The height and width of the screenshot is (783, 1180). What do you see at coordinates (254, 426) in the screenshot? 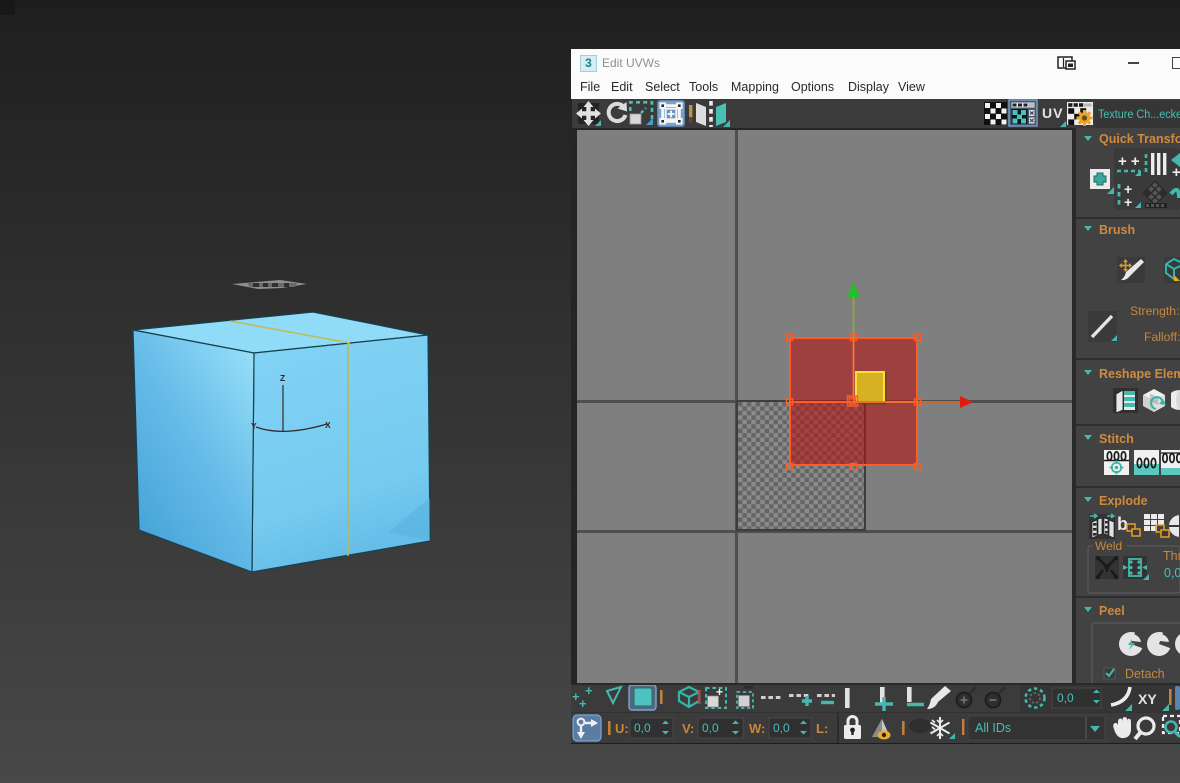
I see `svg-text: Y` at bounding box center [254, 426].